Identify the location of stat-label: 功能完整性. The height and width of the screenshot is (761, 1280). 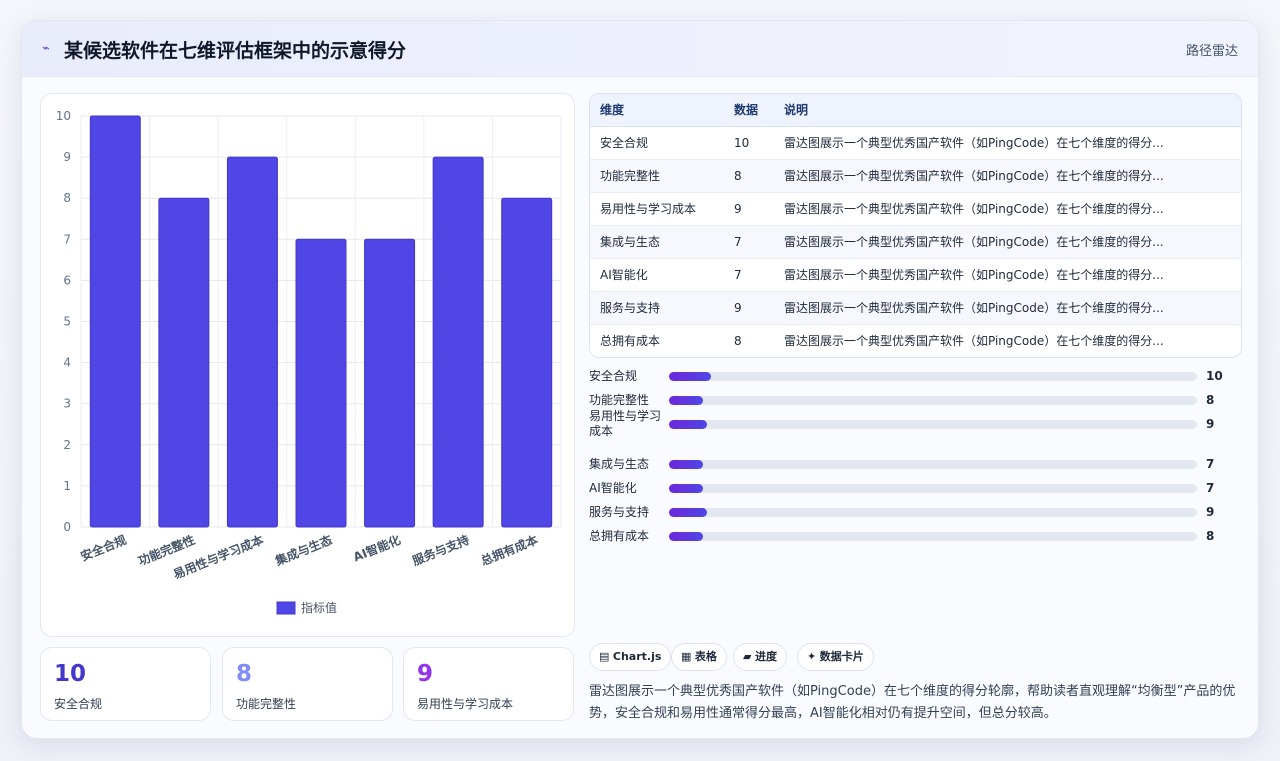
(266, 704).